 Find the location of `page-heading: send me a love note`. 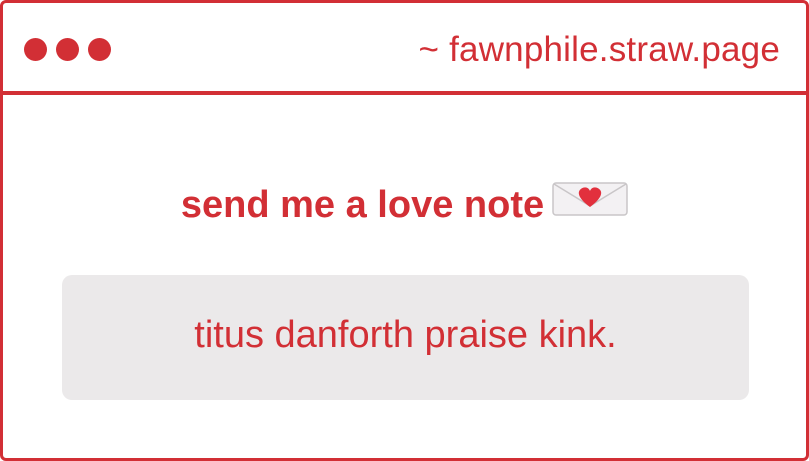

page-heading: send me a love note is located at coordinates (404, 204).